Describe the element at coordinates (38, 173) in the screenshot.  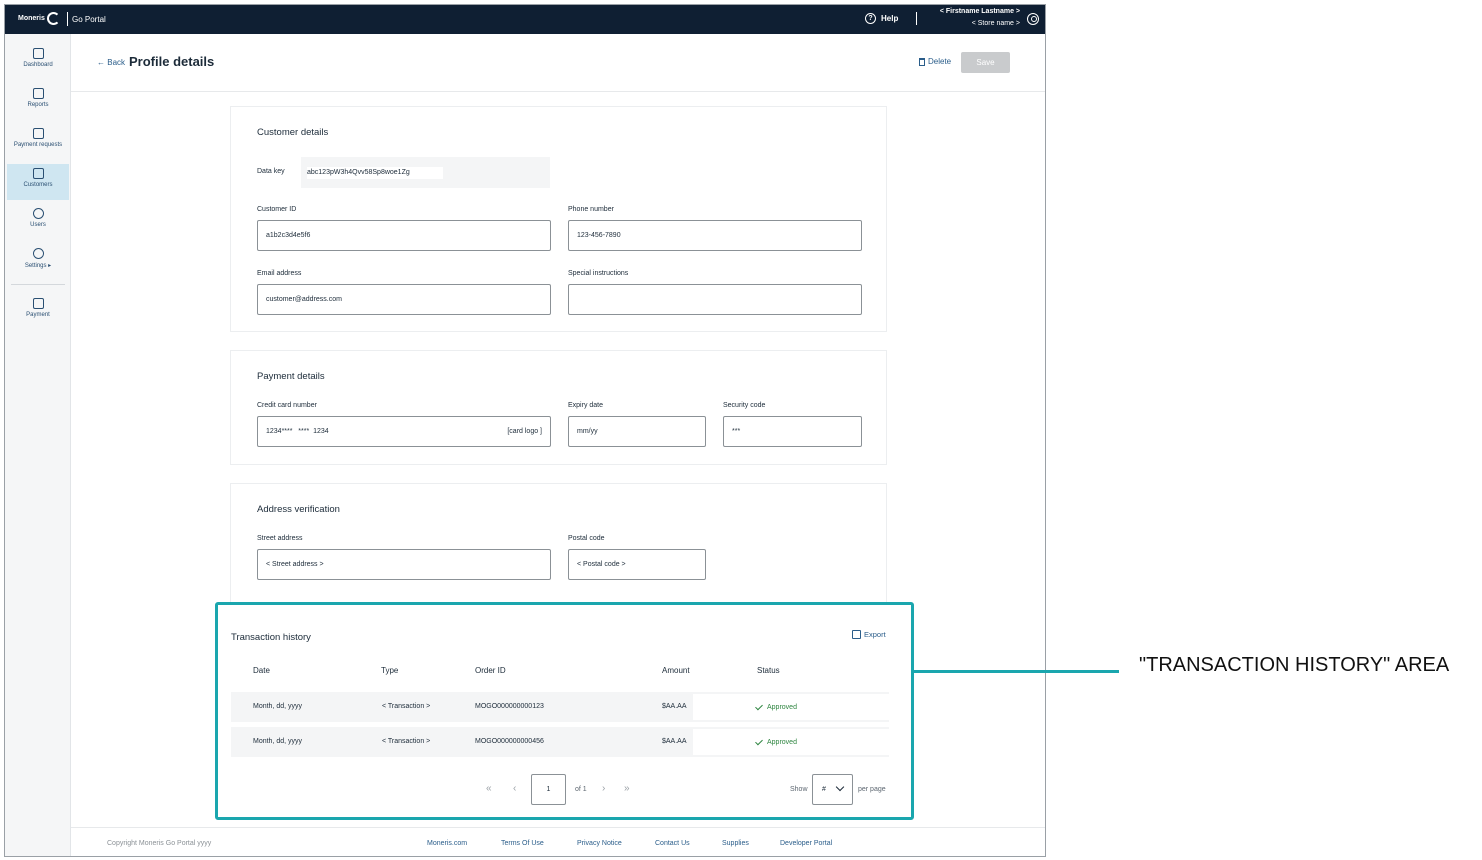
I see `customers-icon` at that location.